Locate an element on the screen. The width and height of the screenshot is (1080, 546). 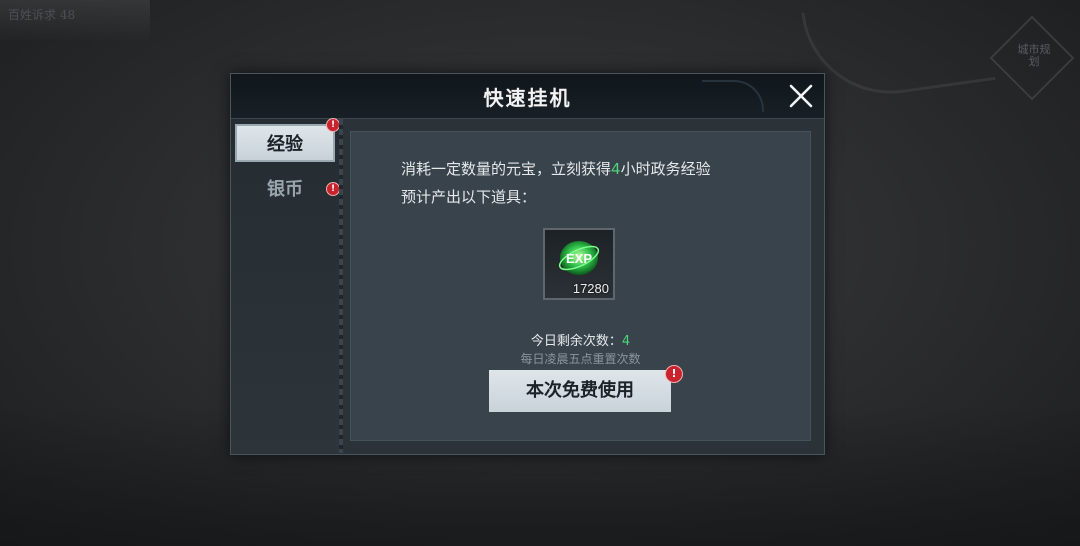
free-use-button: 本次免费使用 is located at coordinates (580, 391).